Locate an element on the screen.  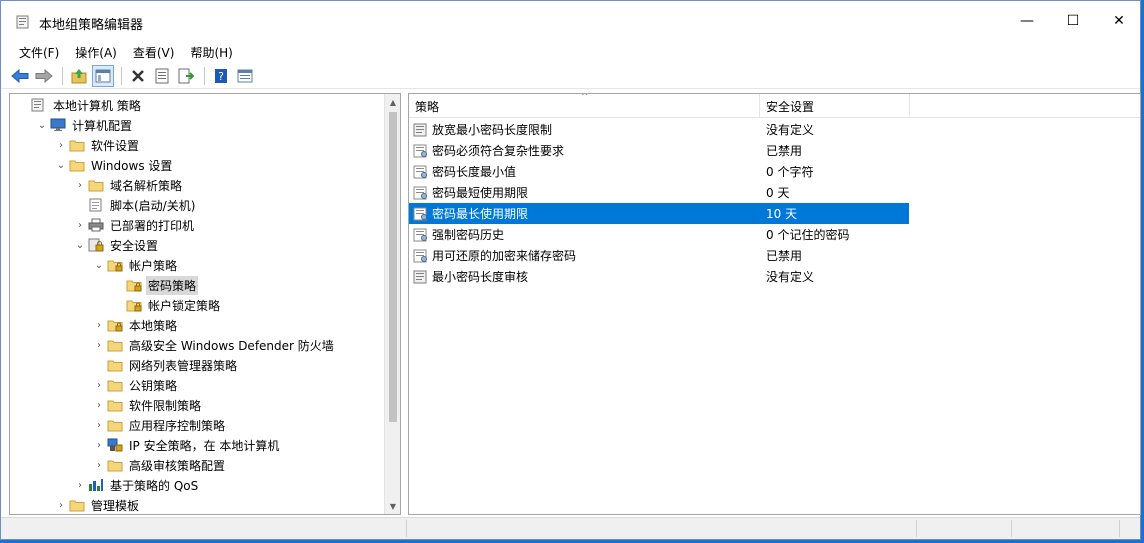
tree-item-label: 本地计算机 策略 is located at coordinates (97, 105).